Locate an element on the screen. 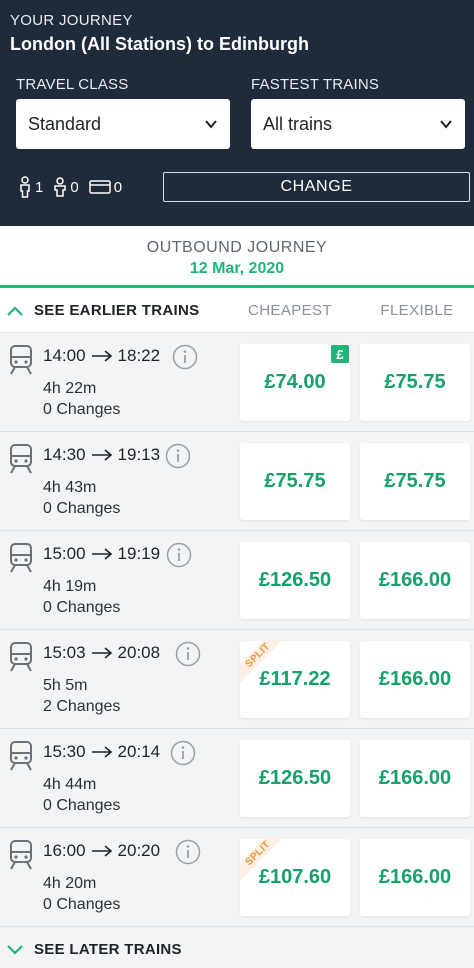  journey-route: London (All Stations) to Edinburgh is located at coordinates (159, 44).